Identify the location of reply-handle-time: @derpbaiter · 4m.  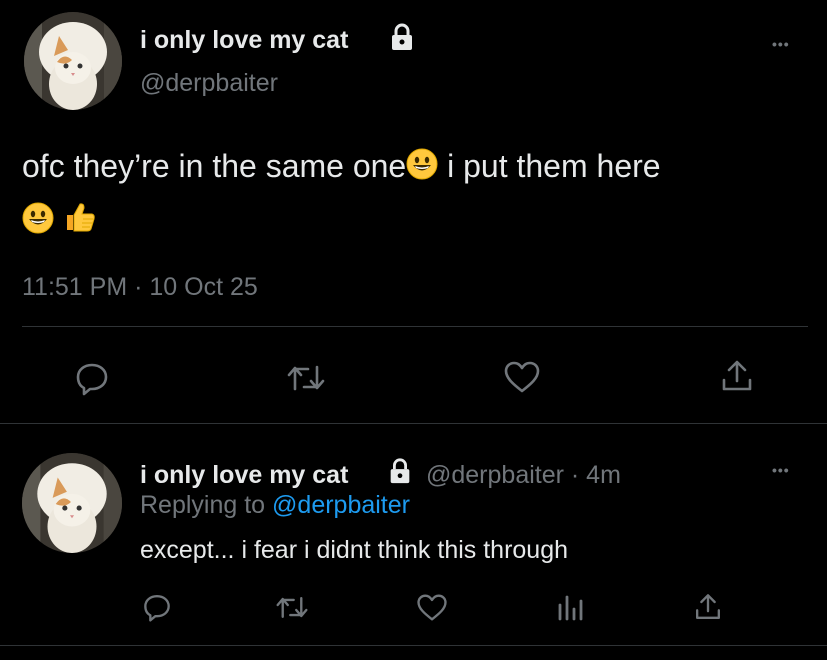
(523, 475).